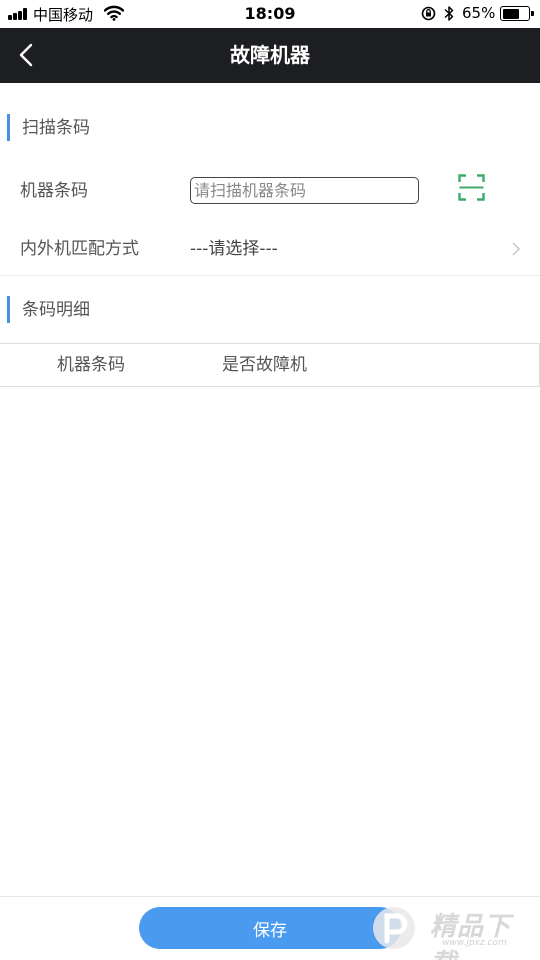 The width and height of the screenshot is (540, 960). Describe the element at coordinates (270, 275) in the screenshot. I see `section-divider` at that location.